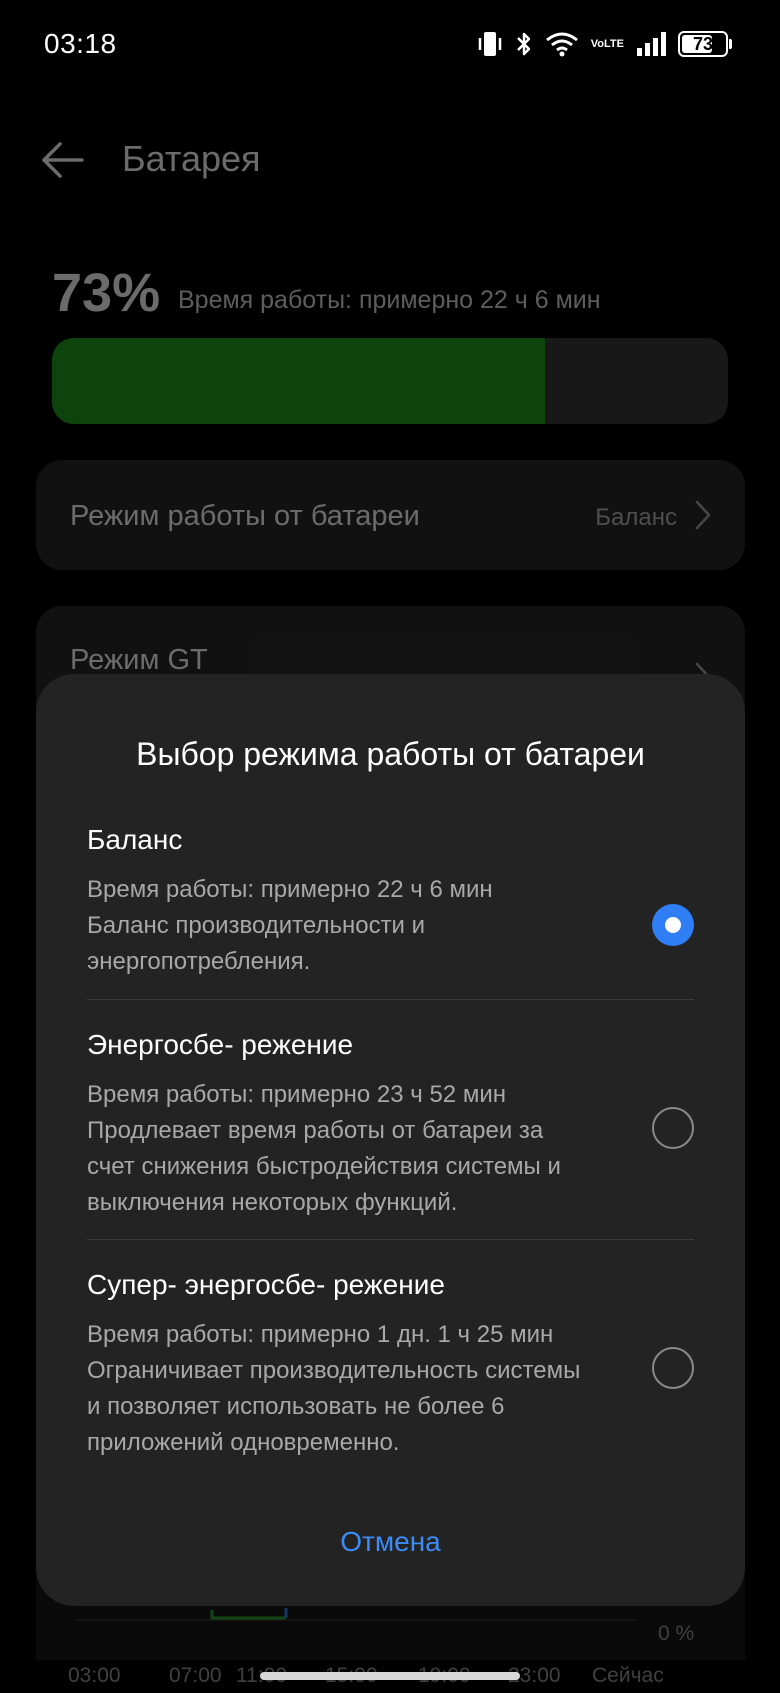 This screenshot has width=780, height=1693. Describe the element at coordinates (676, 1633) in the screenshot. I see `chart-axis-label: 0 %` at that location.